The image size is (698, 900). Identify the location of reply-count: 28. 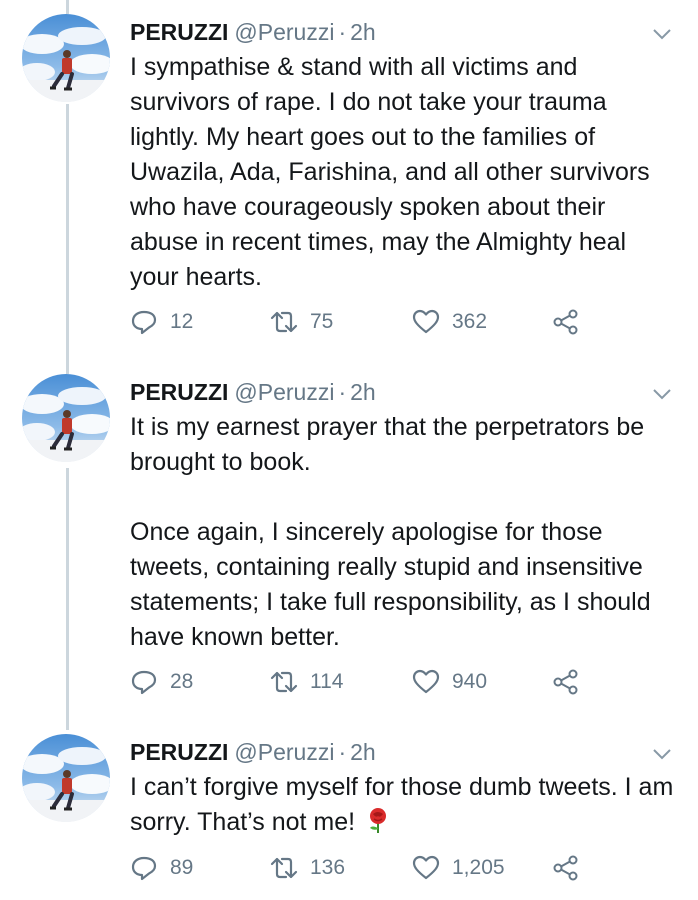
(182, 681).